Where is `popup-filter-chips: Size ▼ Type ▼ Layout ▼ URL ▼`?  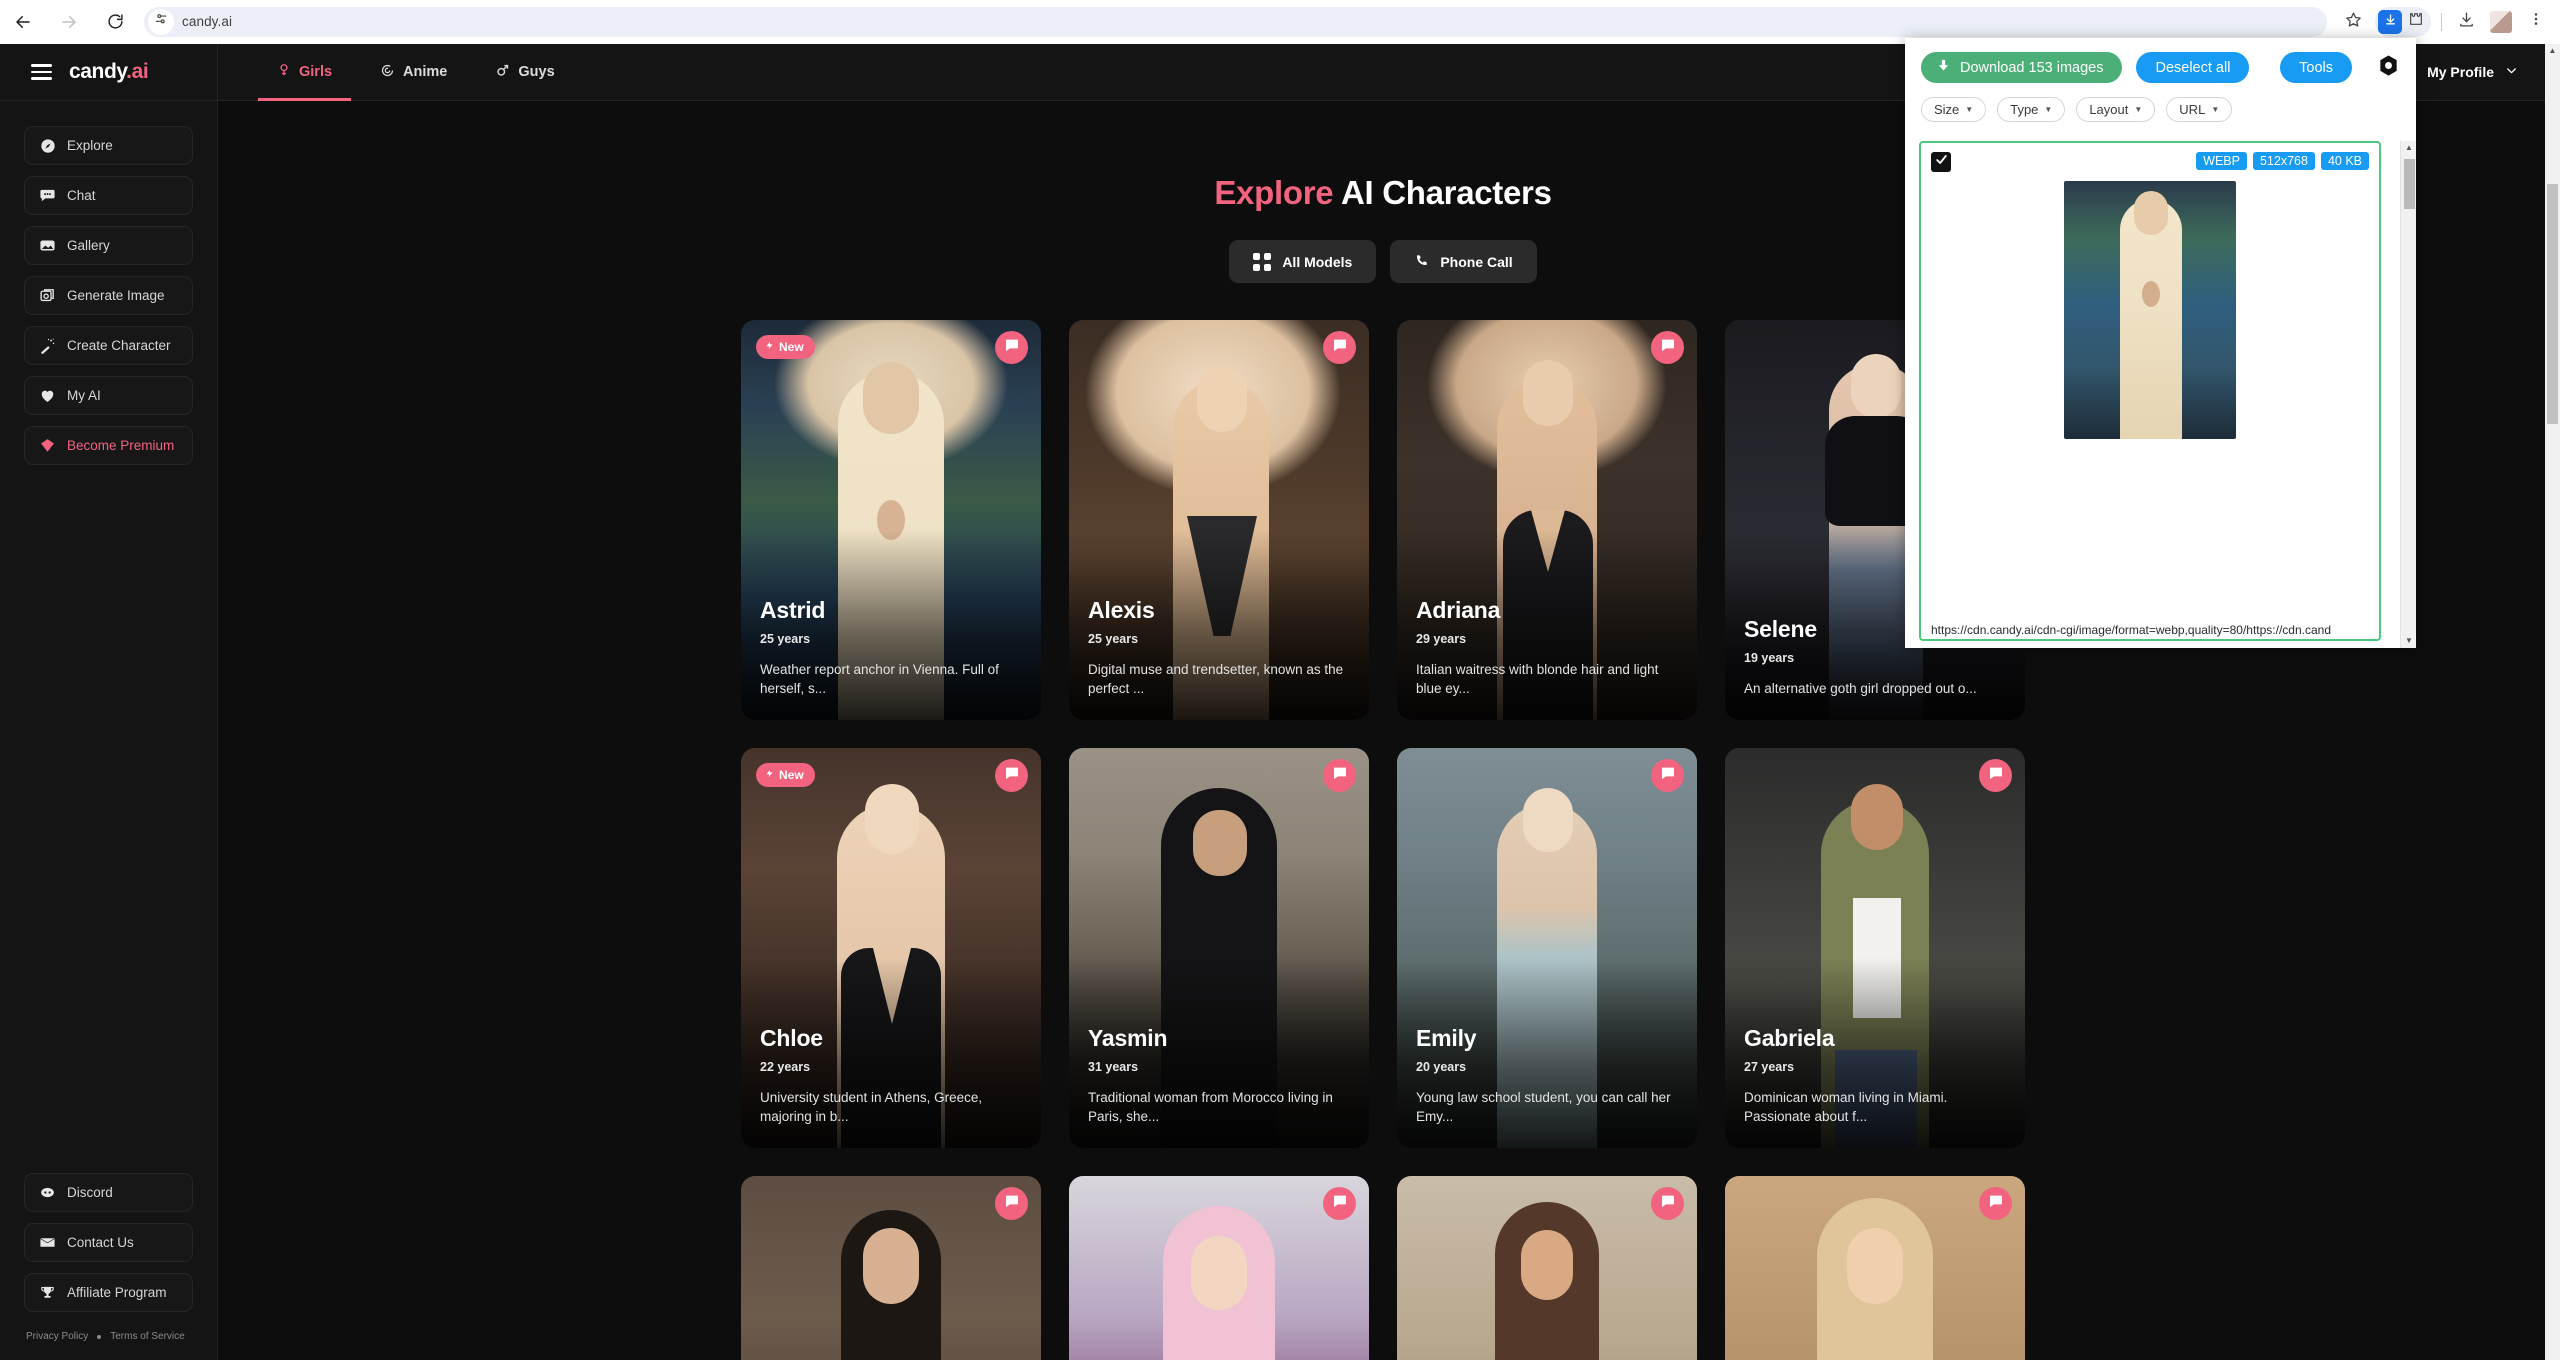
popup-filter-chips: Size ▼ Type ▼ Layout ▼ URL ▼ is located at coordinates (2160, 109).